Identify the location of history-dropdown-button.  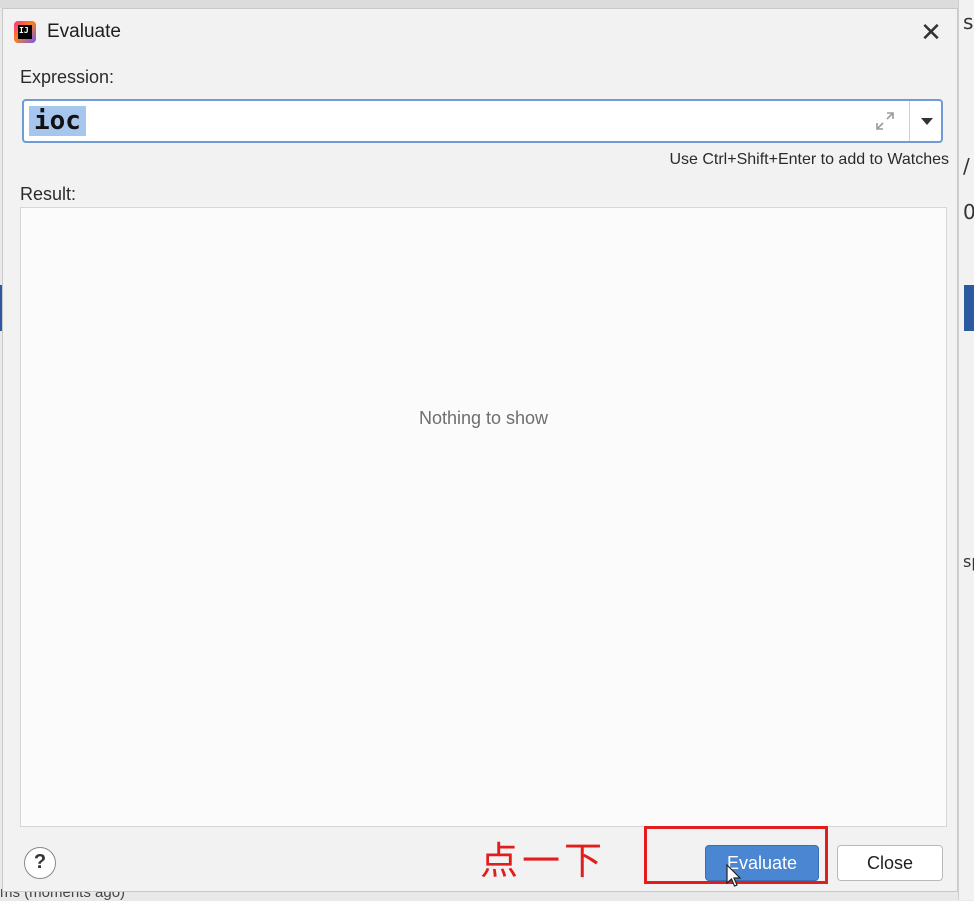
(927, 121).